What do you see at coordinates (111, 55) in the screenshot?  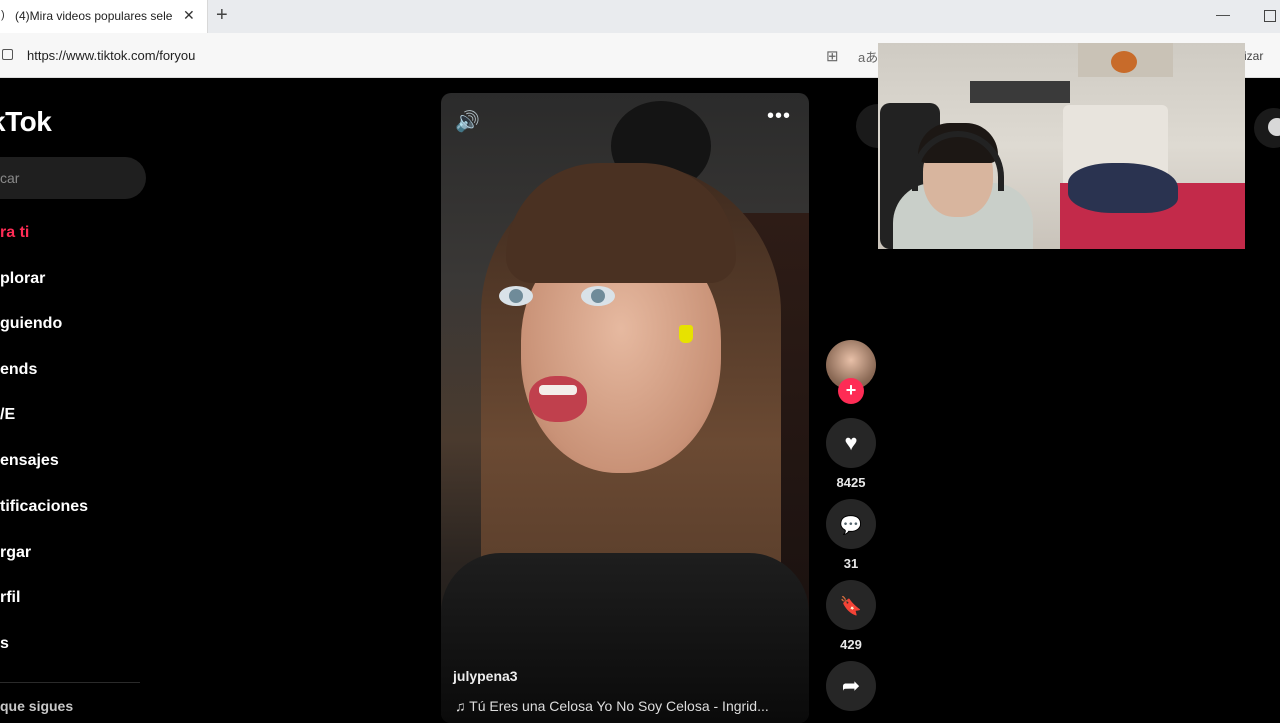 I see `url-field: https://www.tiktok.com/foryou` at bounding box center [111, 55].